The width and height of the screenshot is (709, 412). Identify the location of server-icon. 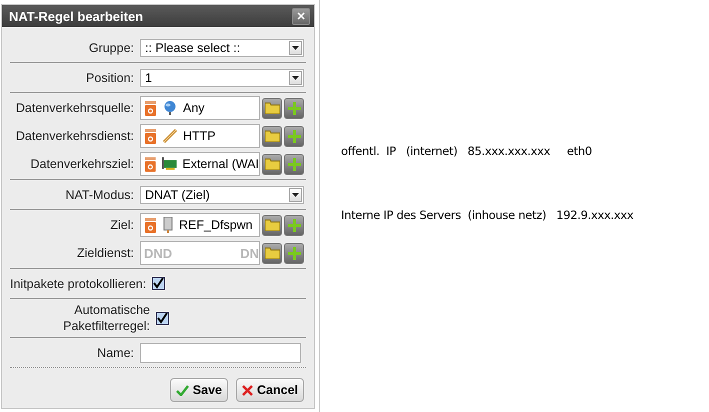
(168, 225).